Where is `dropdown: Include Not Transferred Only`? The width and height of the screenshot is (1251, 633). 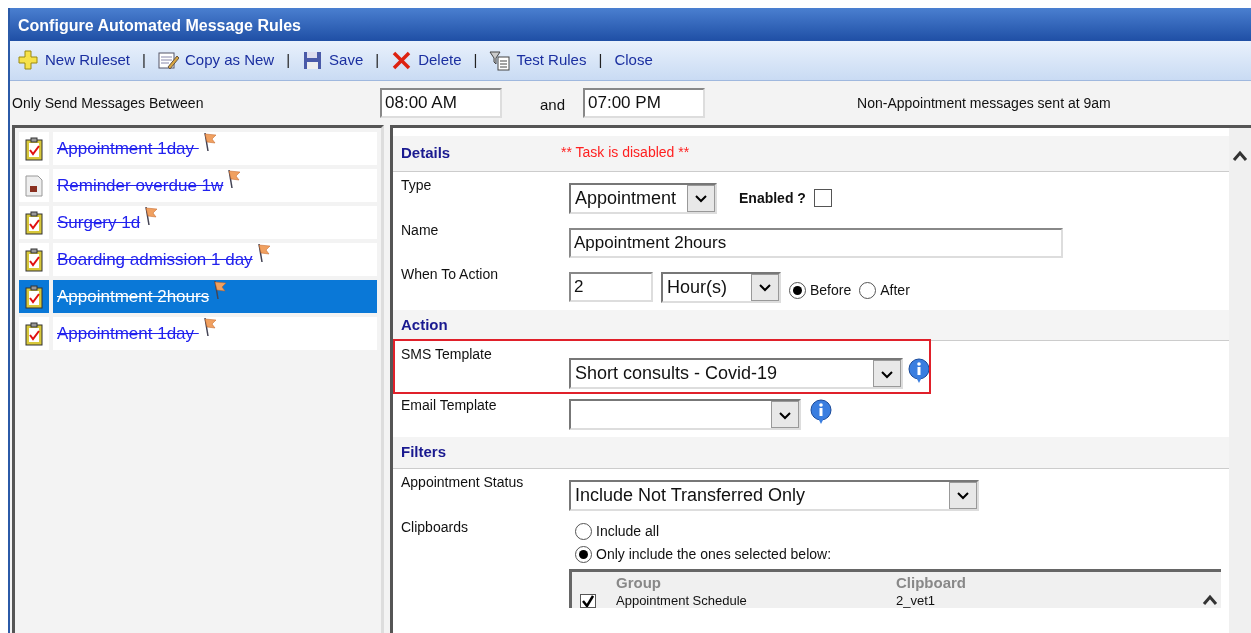 dropdown: Include Not Transferred Only is located at coordinates (774, 495).